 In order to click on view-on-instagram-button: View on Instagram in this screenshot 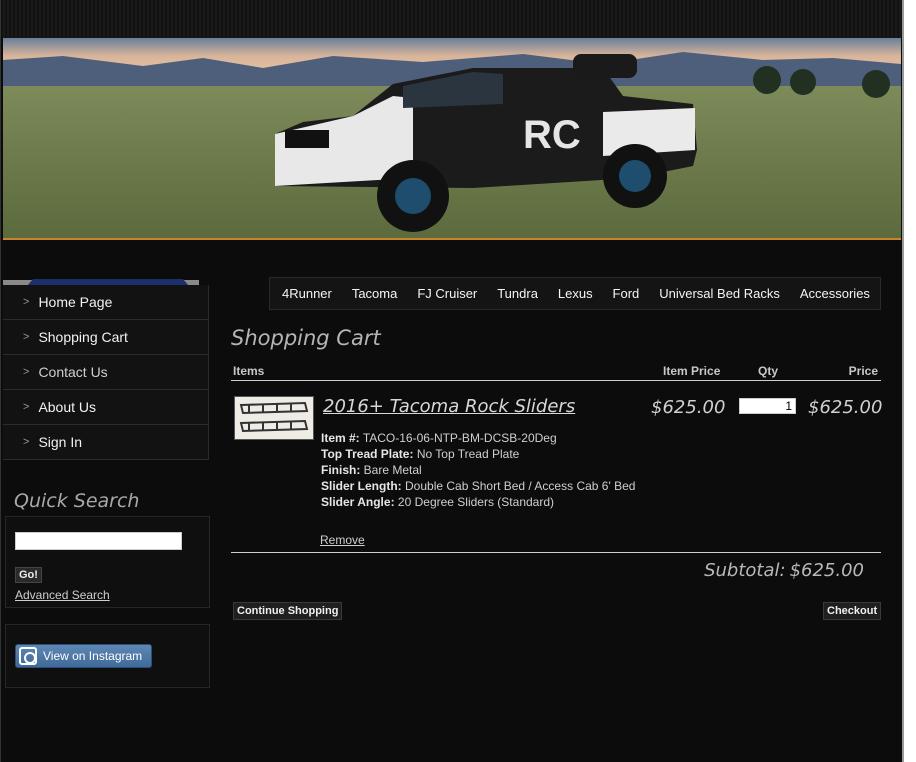, I will do `click(83, 656)`.